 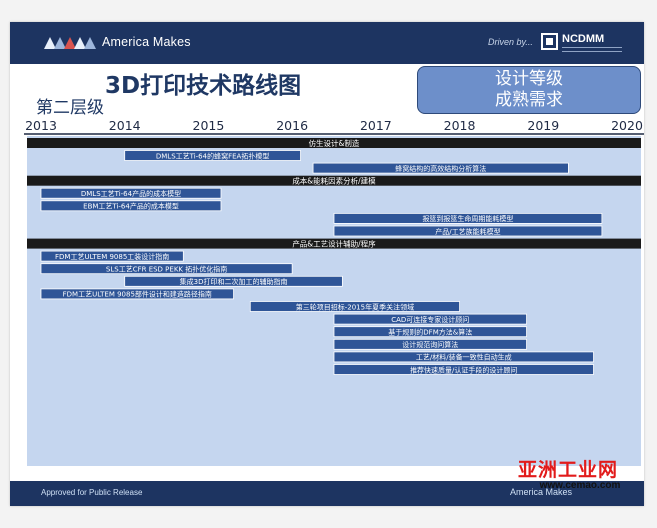 What do you see at coordinates (334, 244) in the screenshot?
I see `section-label: 产品&工艺设计辅助/程序` at bounding box center [334, 244].